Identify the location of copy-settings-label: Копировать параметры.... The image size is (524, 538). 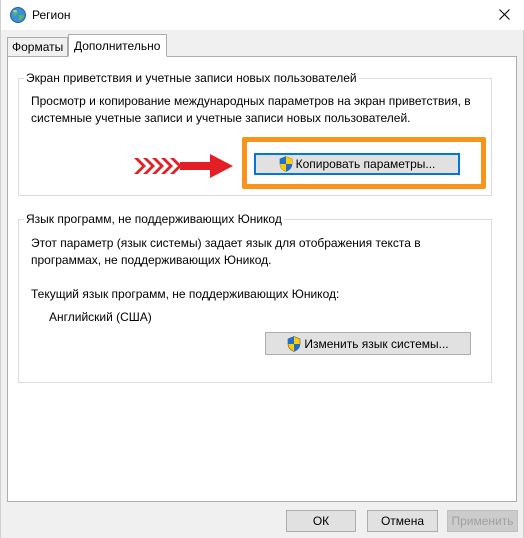
(365, 164).